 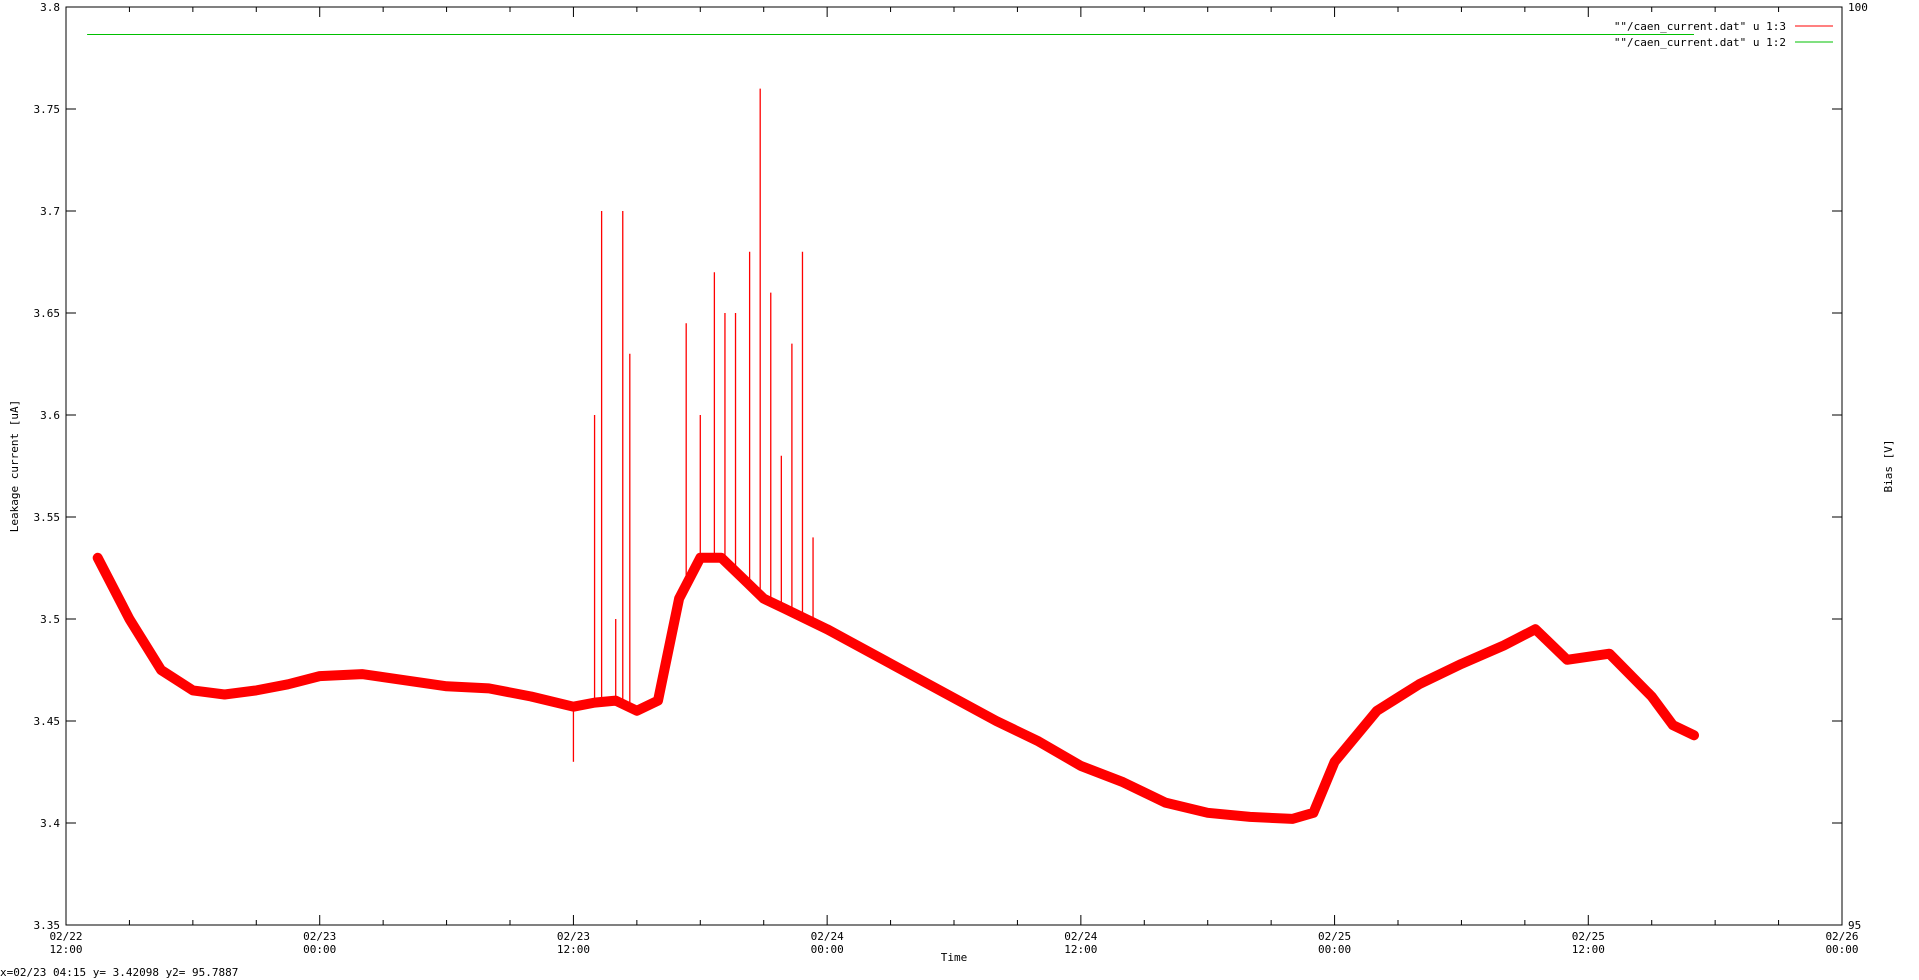 I want to click on y-tick-label: 3.6, so click(x=50, y=415).